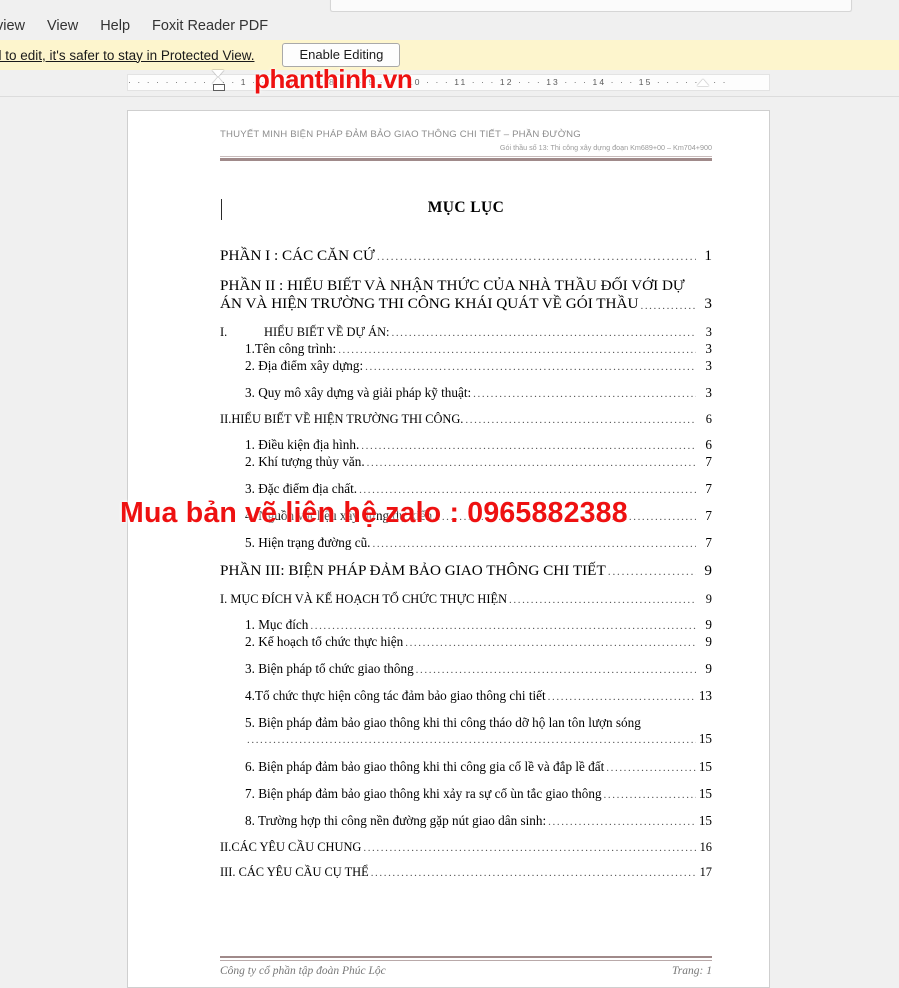 The width and height of the screenshot is (899, 988). I want to click on toc-entry-label: 2. Địa điểm xây dựng:, so click(304, 365).